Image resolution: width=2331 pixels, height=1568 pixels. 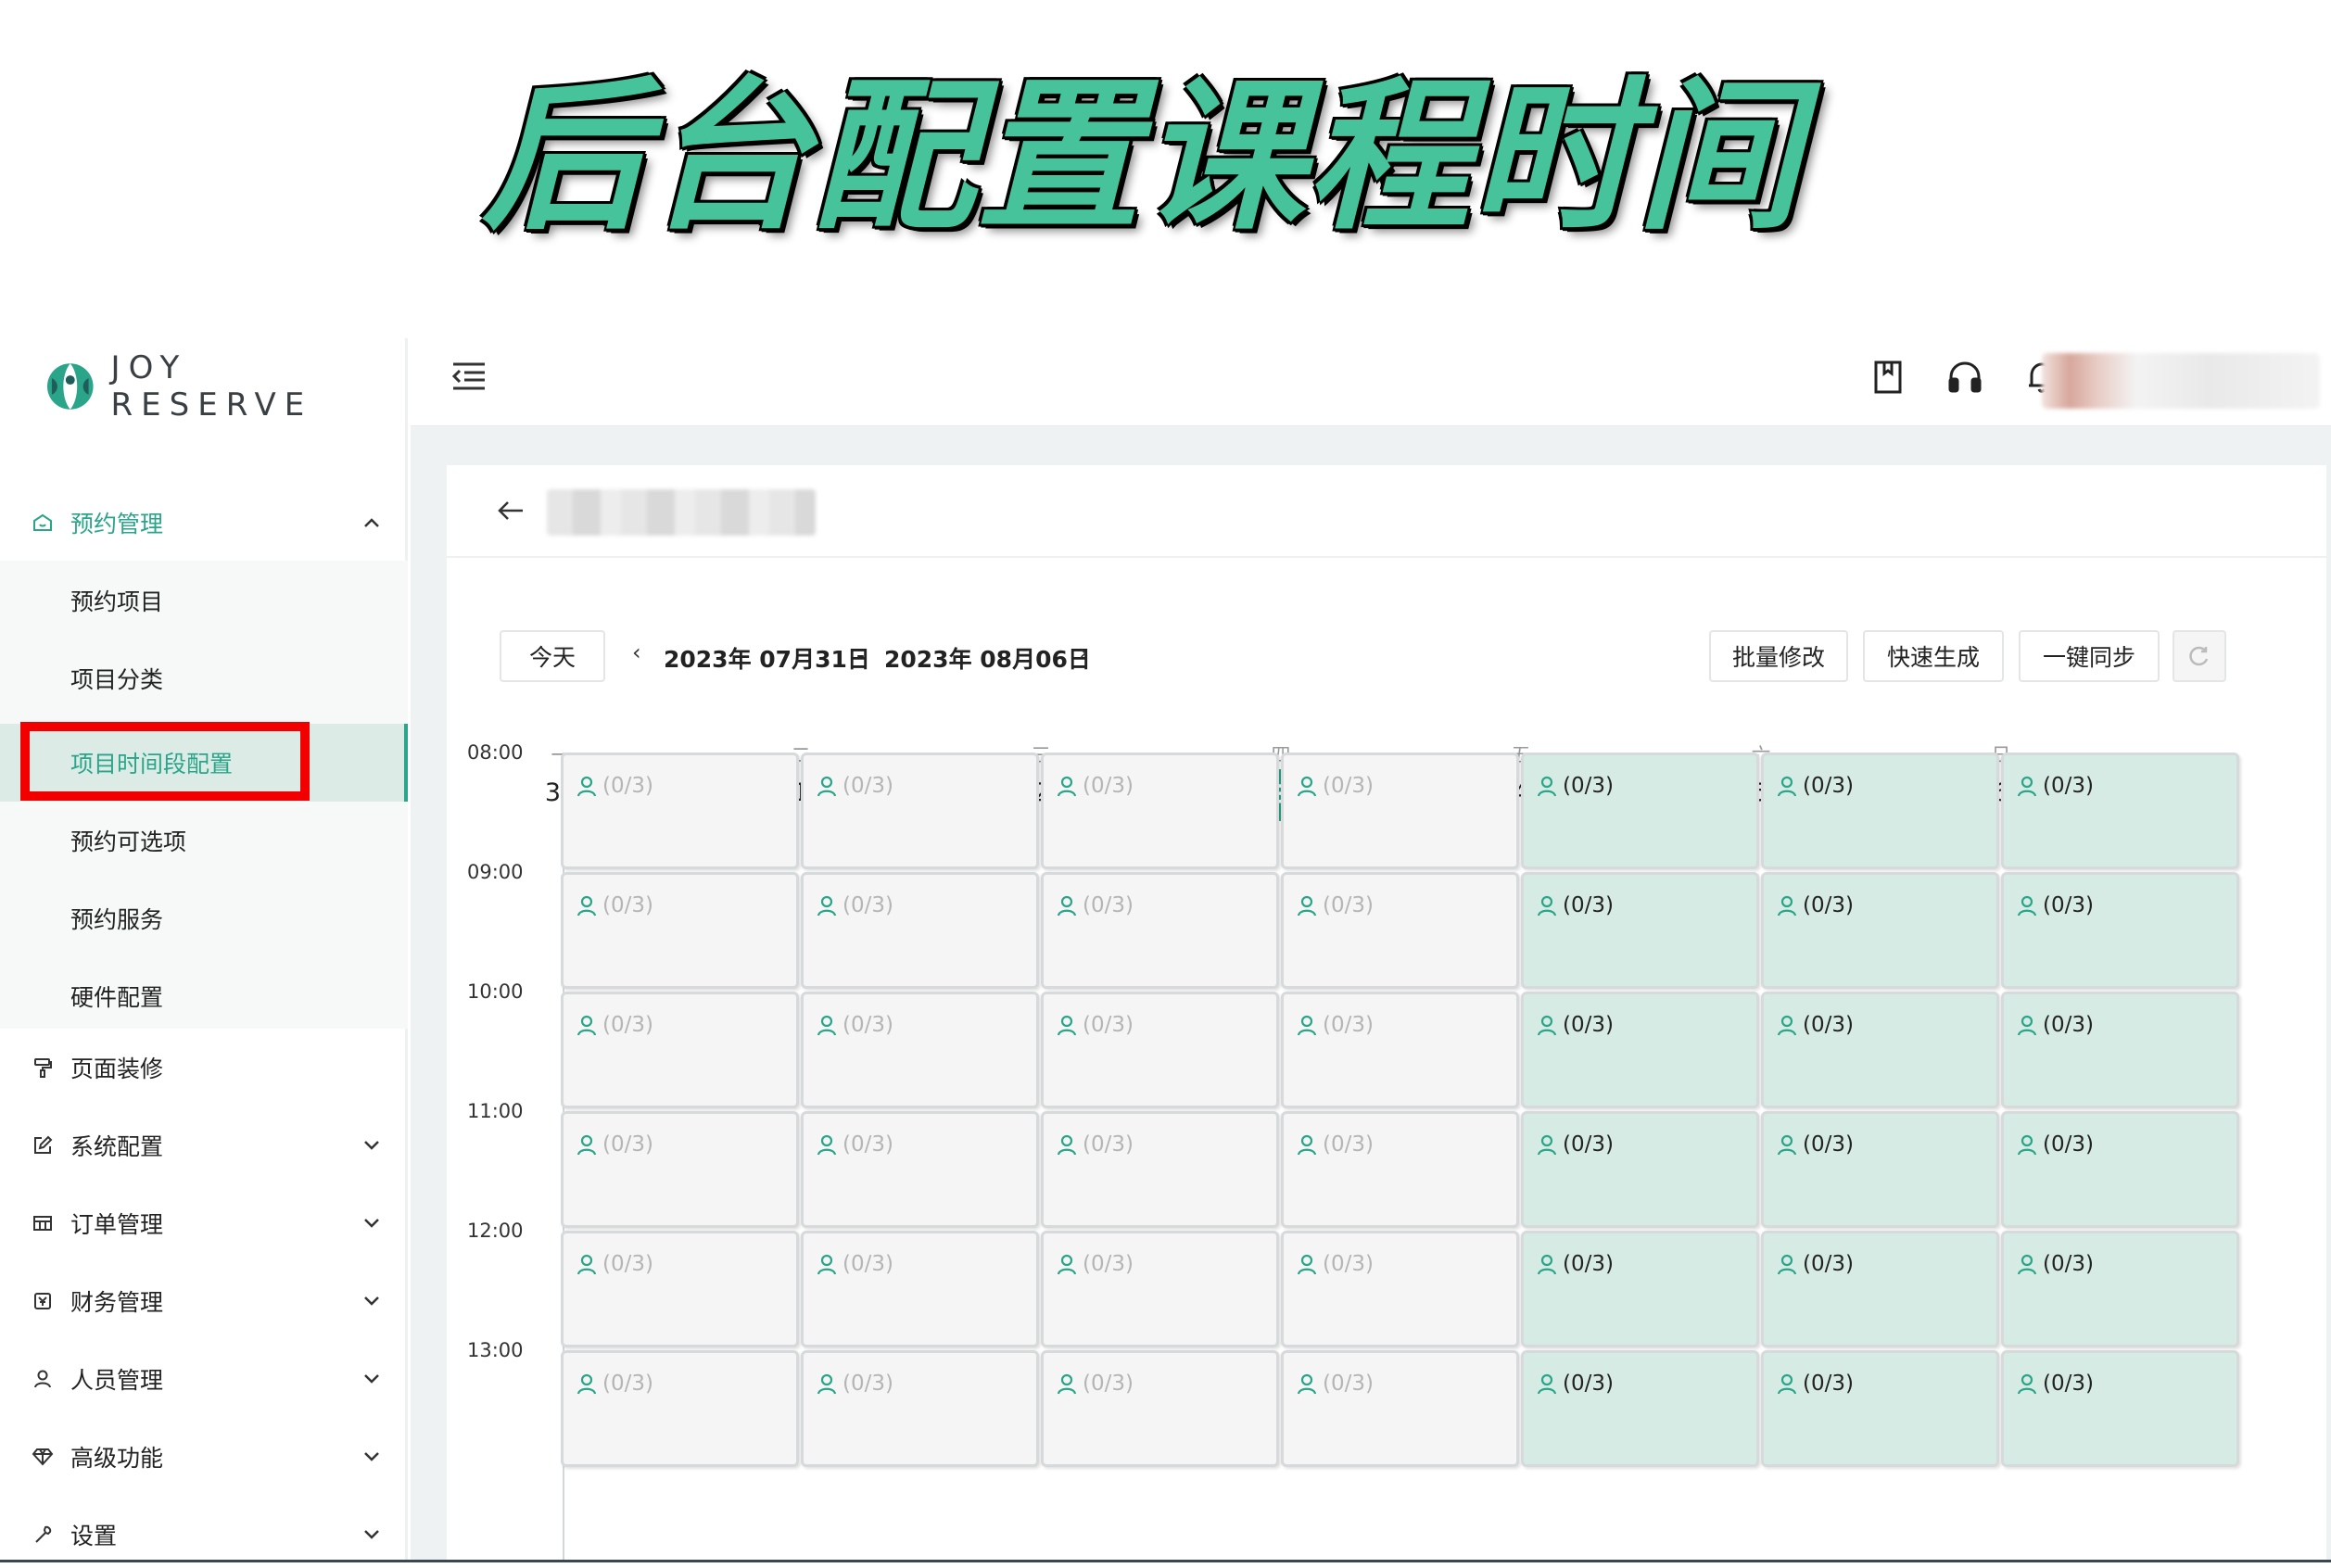 I want to click on user-profile, so click(x=2181, y=381).